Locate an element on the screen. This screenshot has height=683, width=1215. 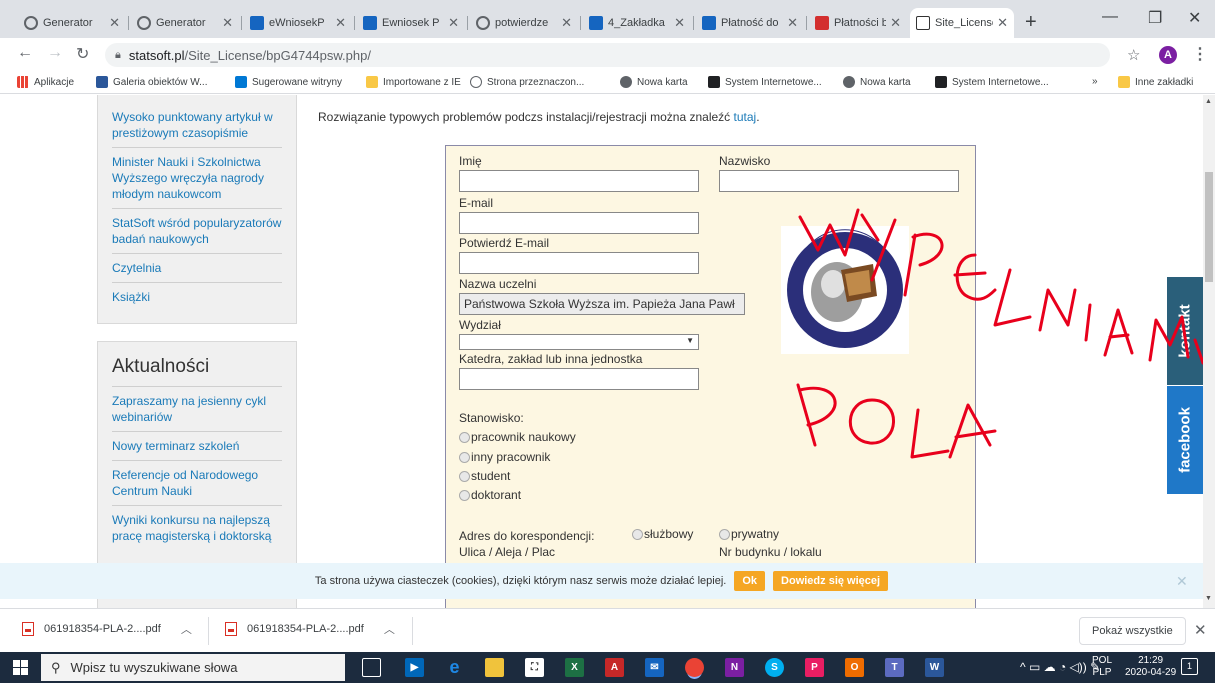
help-link: tutaj is located at coordinates (745, 117).